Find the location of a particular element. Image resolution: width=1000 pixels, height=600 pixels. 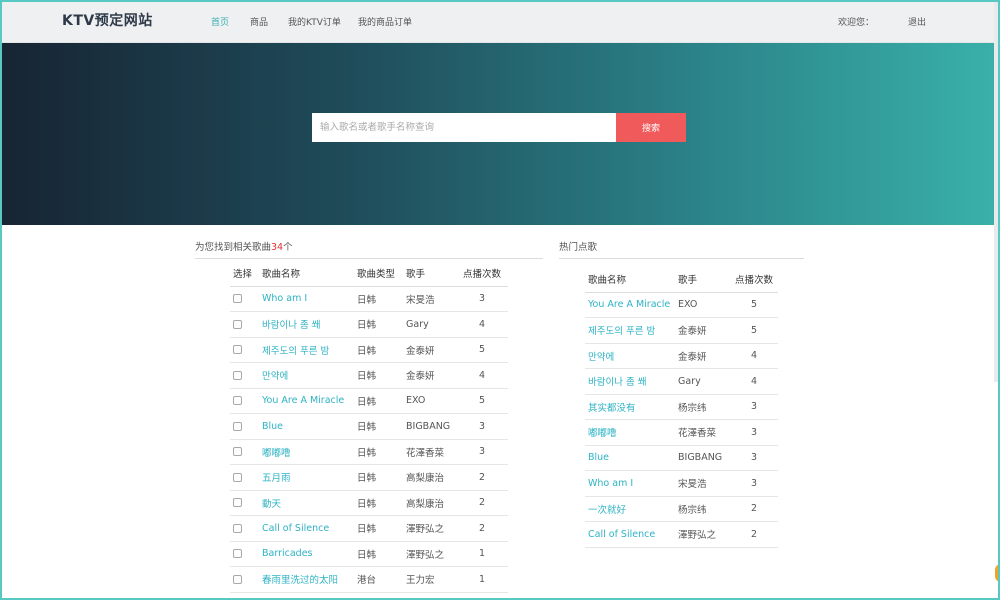

hot-play-count: 2 is located at coordinates (754, 509).